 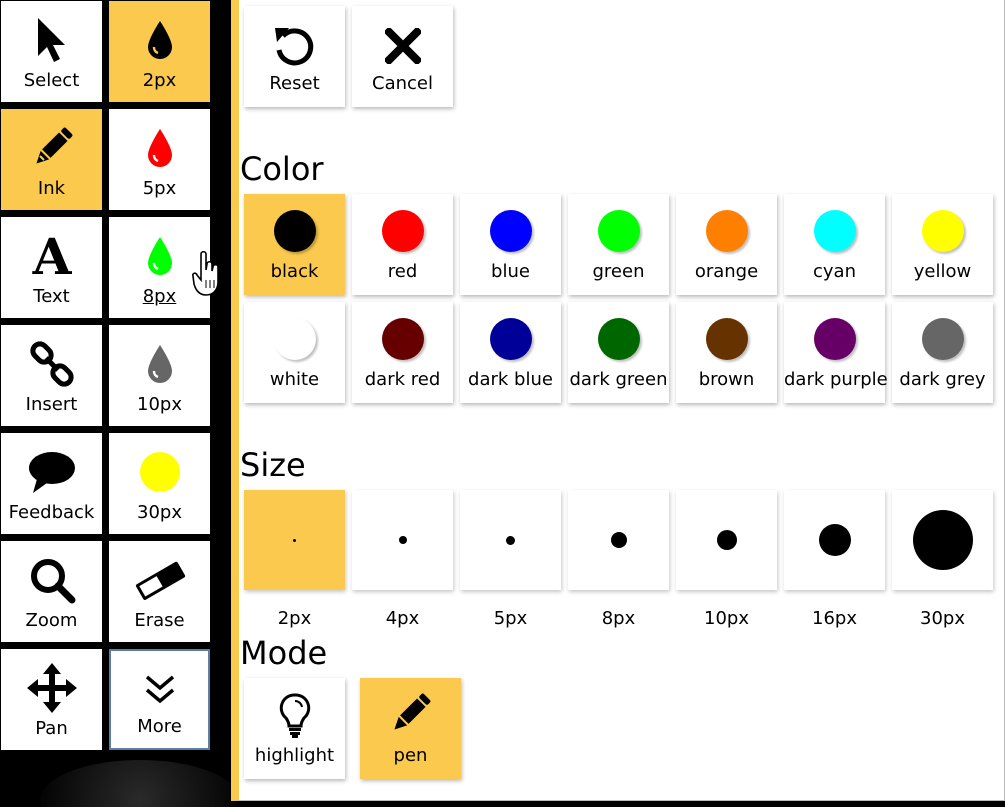 What do you see at coordinates (140, 783) in the screenshot?
I see `background-texture` at bounding box center [140, 783].